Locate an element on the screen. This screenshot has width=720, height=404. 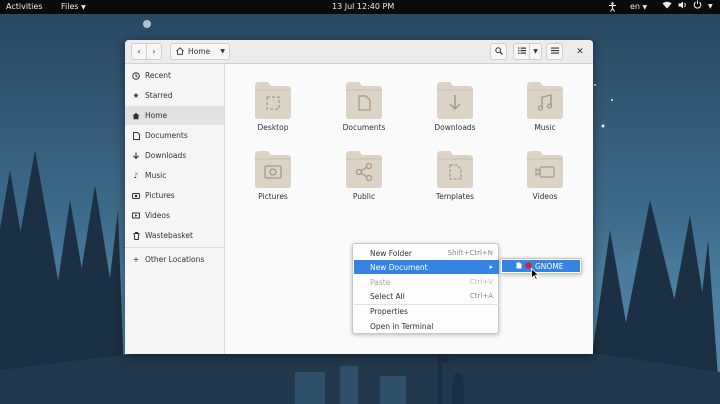
power-icon is located at coordinates (697, 7).